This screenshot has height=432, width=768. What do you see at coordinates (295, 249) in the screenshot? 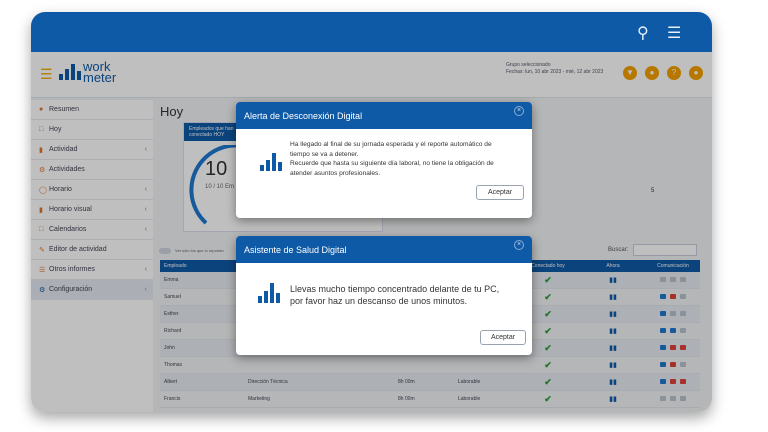
I see `modal-title: Asistente de Salud Digital` at bounding box center [295, 249].